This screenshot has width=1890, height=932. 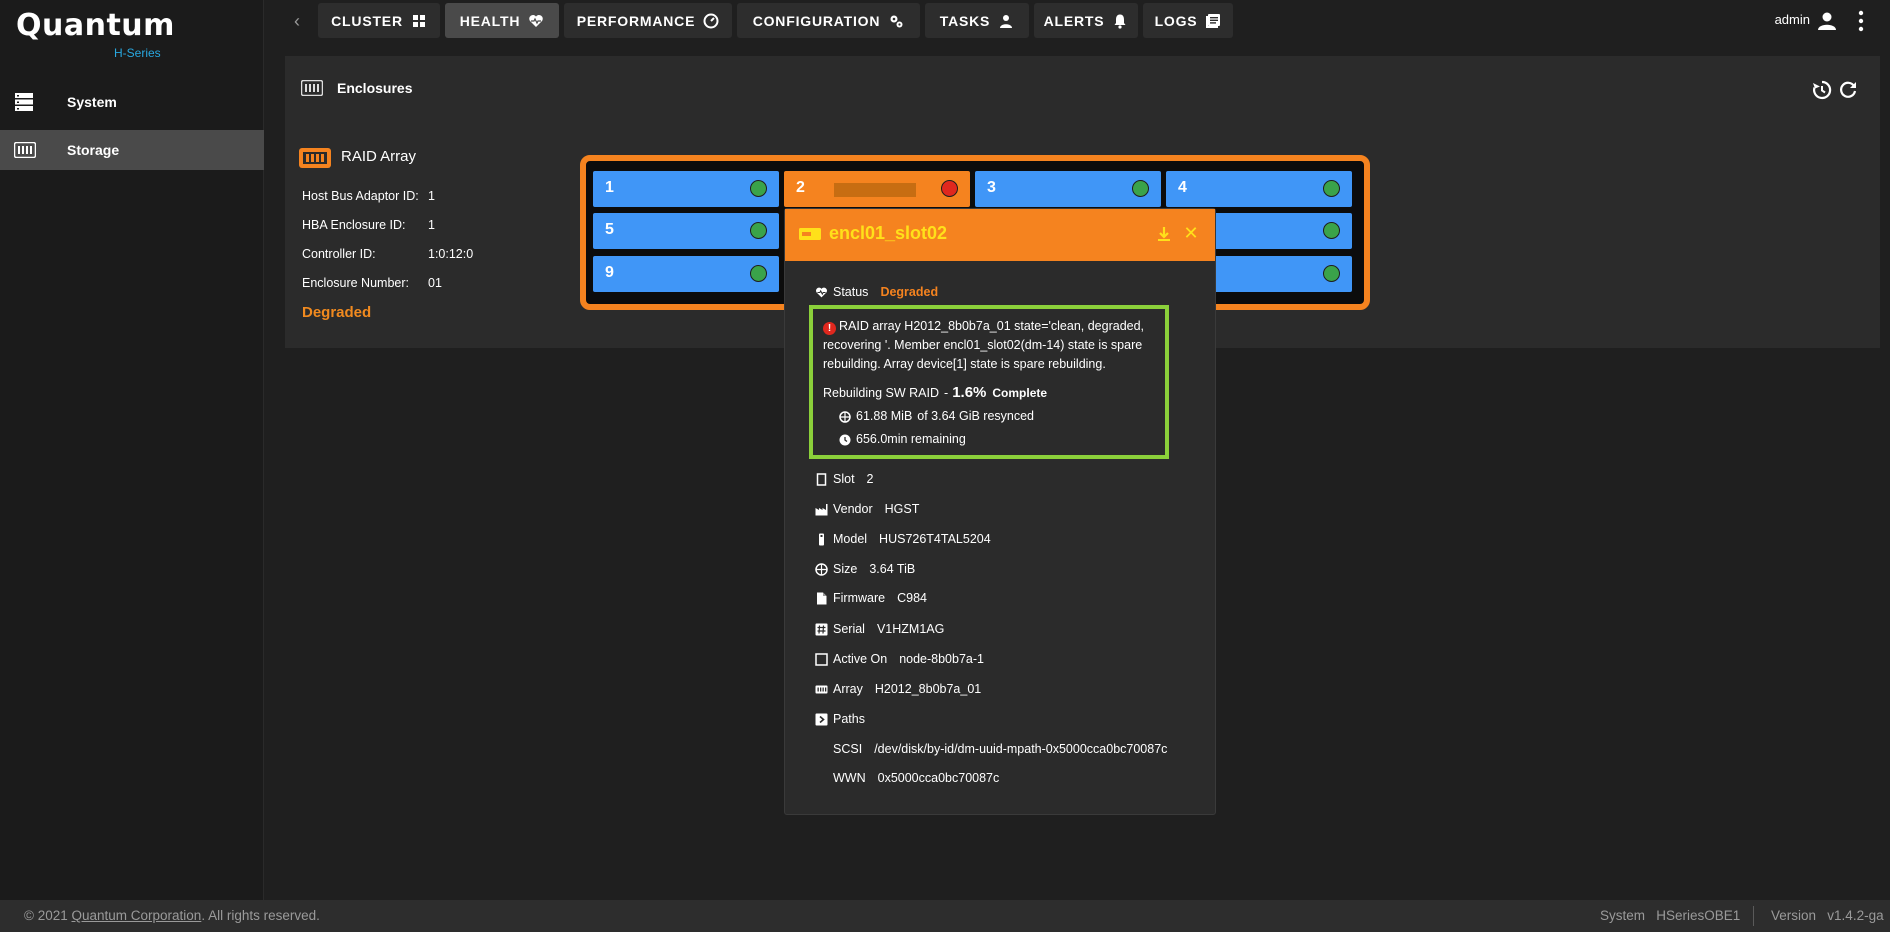 I want to click on person-icon, so click(x=1006, y=21).